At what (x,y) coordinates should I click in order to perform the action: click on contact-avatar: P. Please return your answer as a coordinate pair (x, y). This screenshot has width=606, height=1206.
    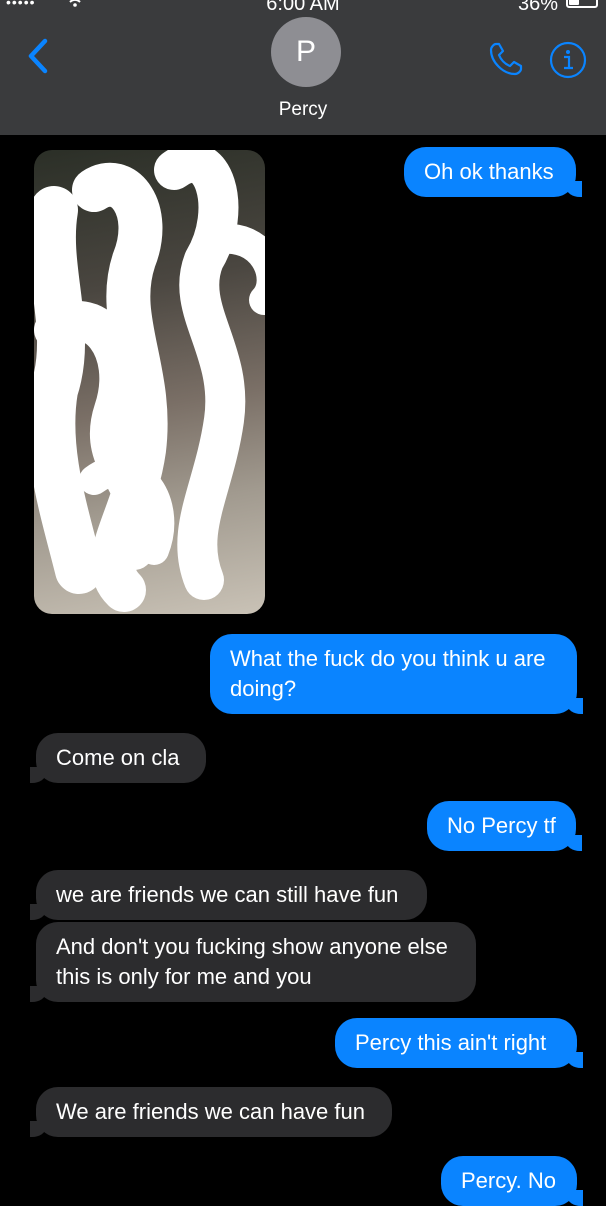
    Looking at the image, I should click on (306, 52).